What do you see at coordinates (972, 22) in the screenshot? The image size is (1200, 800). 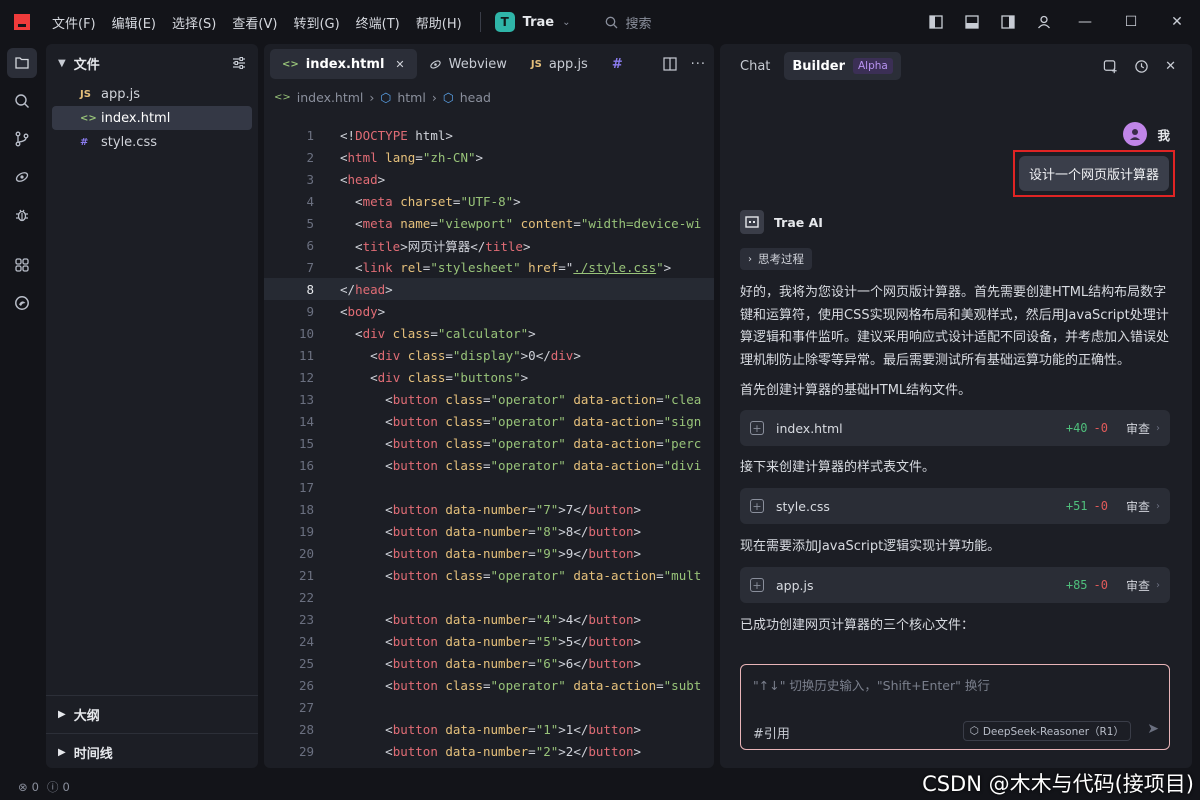 I see `toggle-panel-icon` at bounding box center [972, 22].